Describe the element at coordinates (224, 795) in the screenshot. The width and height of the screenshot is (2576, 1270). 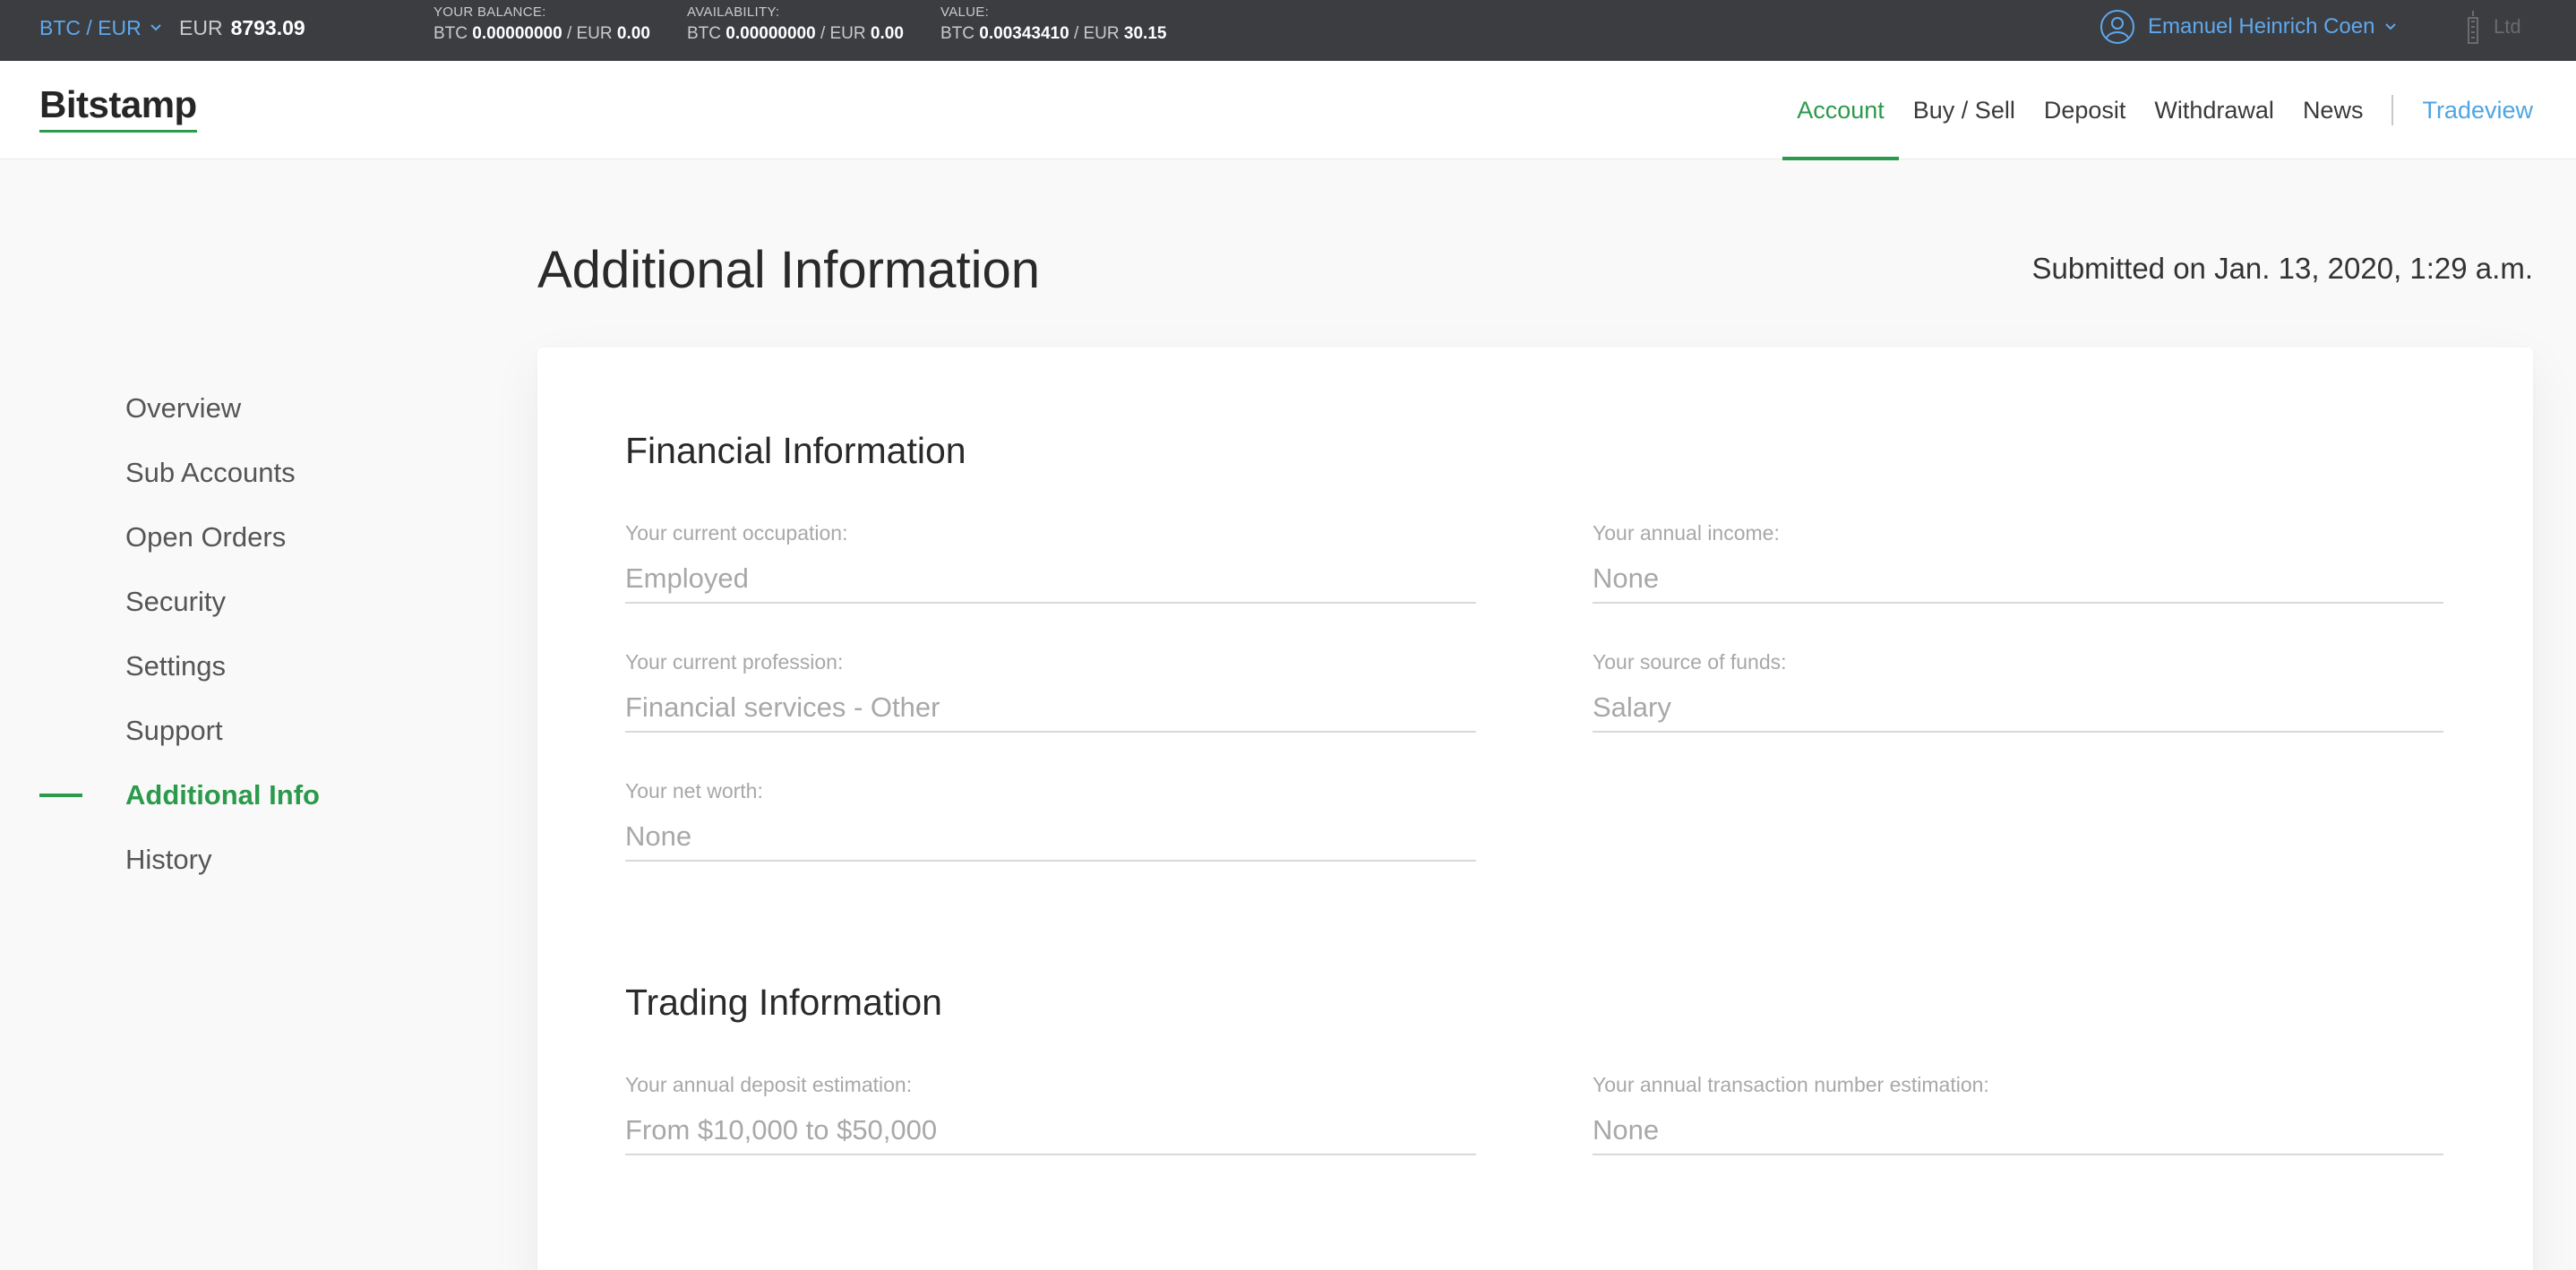
I see `sidebar-item-additional-info: Additional Info` at that location.